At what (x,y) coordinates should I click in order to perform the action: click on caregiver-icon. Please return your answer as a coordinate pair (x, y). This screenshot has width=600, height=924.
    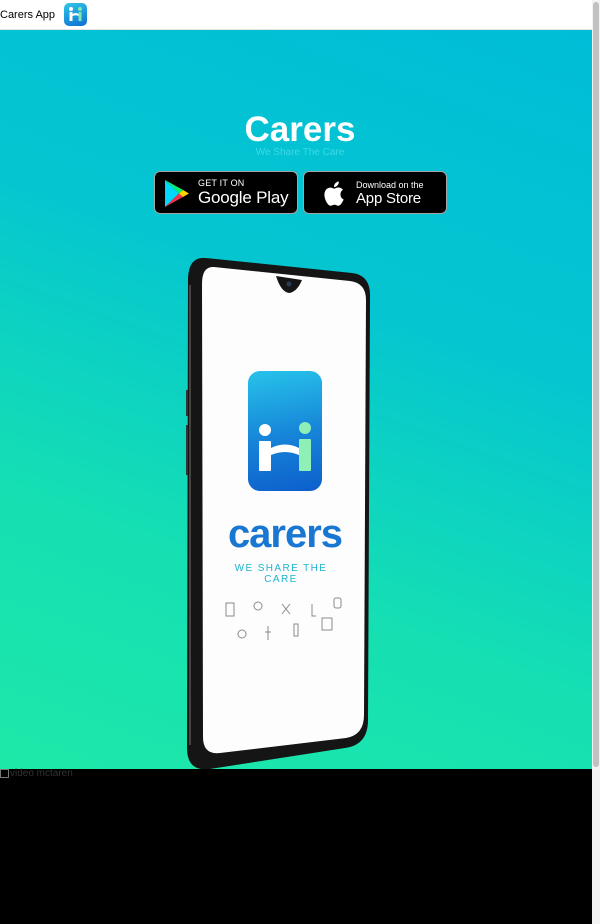
    Looking at the image, I should click on (313, 610).